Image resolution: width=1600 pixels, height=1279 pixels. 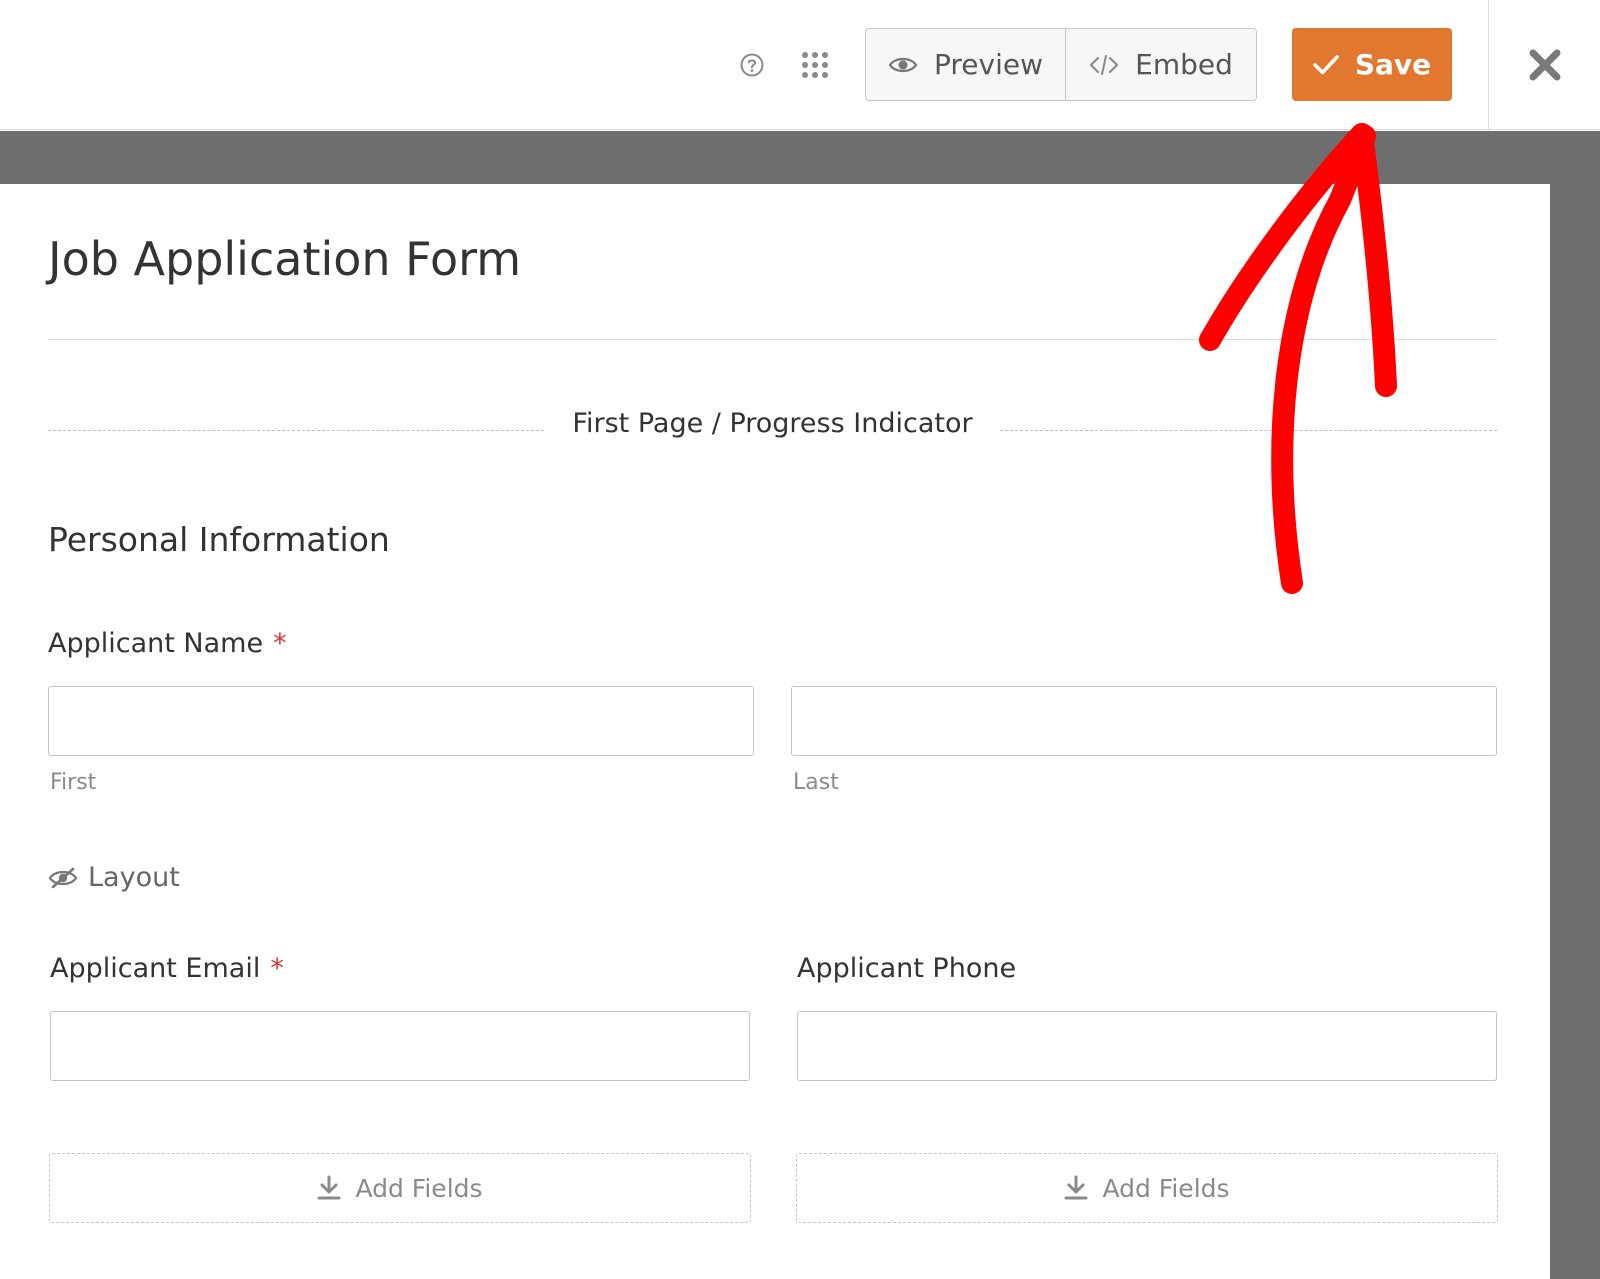 I want to click on applicant-email-label: Applicant Email *, so click(x=167, y=968).